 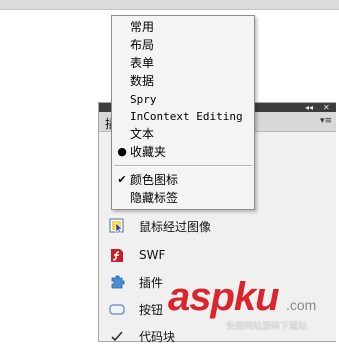 I want to click on watermark: aspku .com 免费网站源码下载站, so click(x=253, y=306).